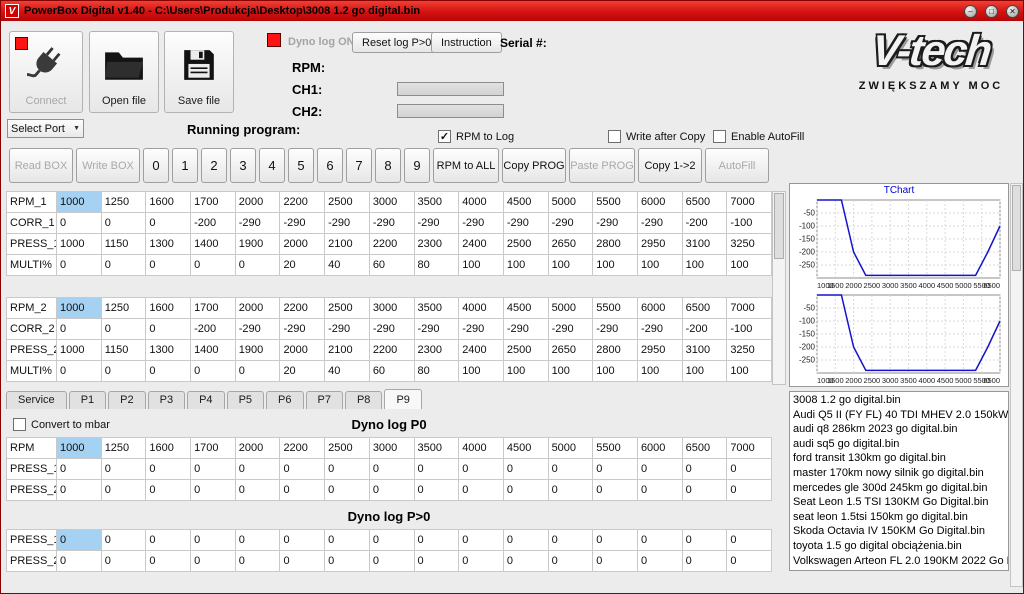 Image resolution: width=1024 pixels, height=594 pixels. What do you see at coordinates (302, 371) in the screenshot?
I see `value-cell: 20` at bounding box center [302, 371].